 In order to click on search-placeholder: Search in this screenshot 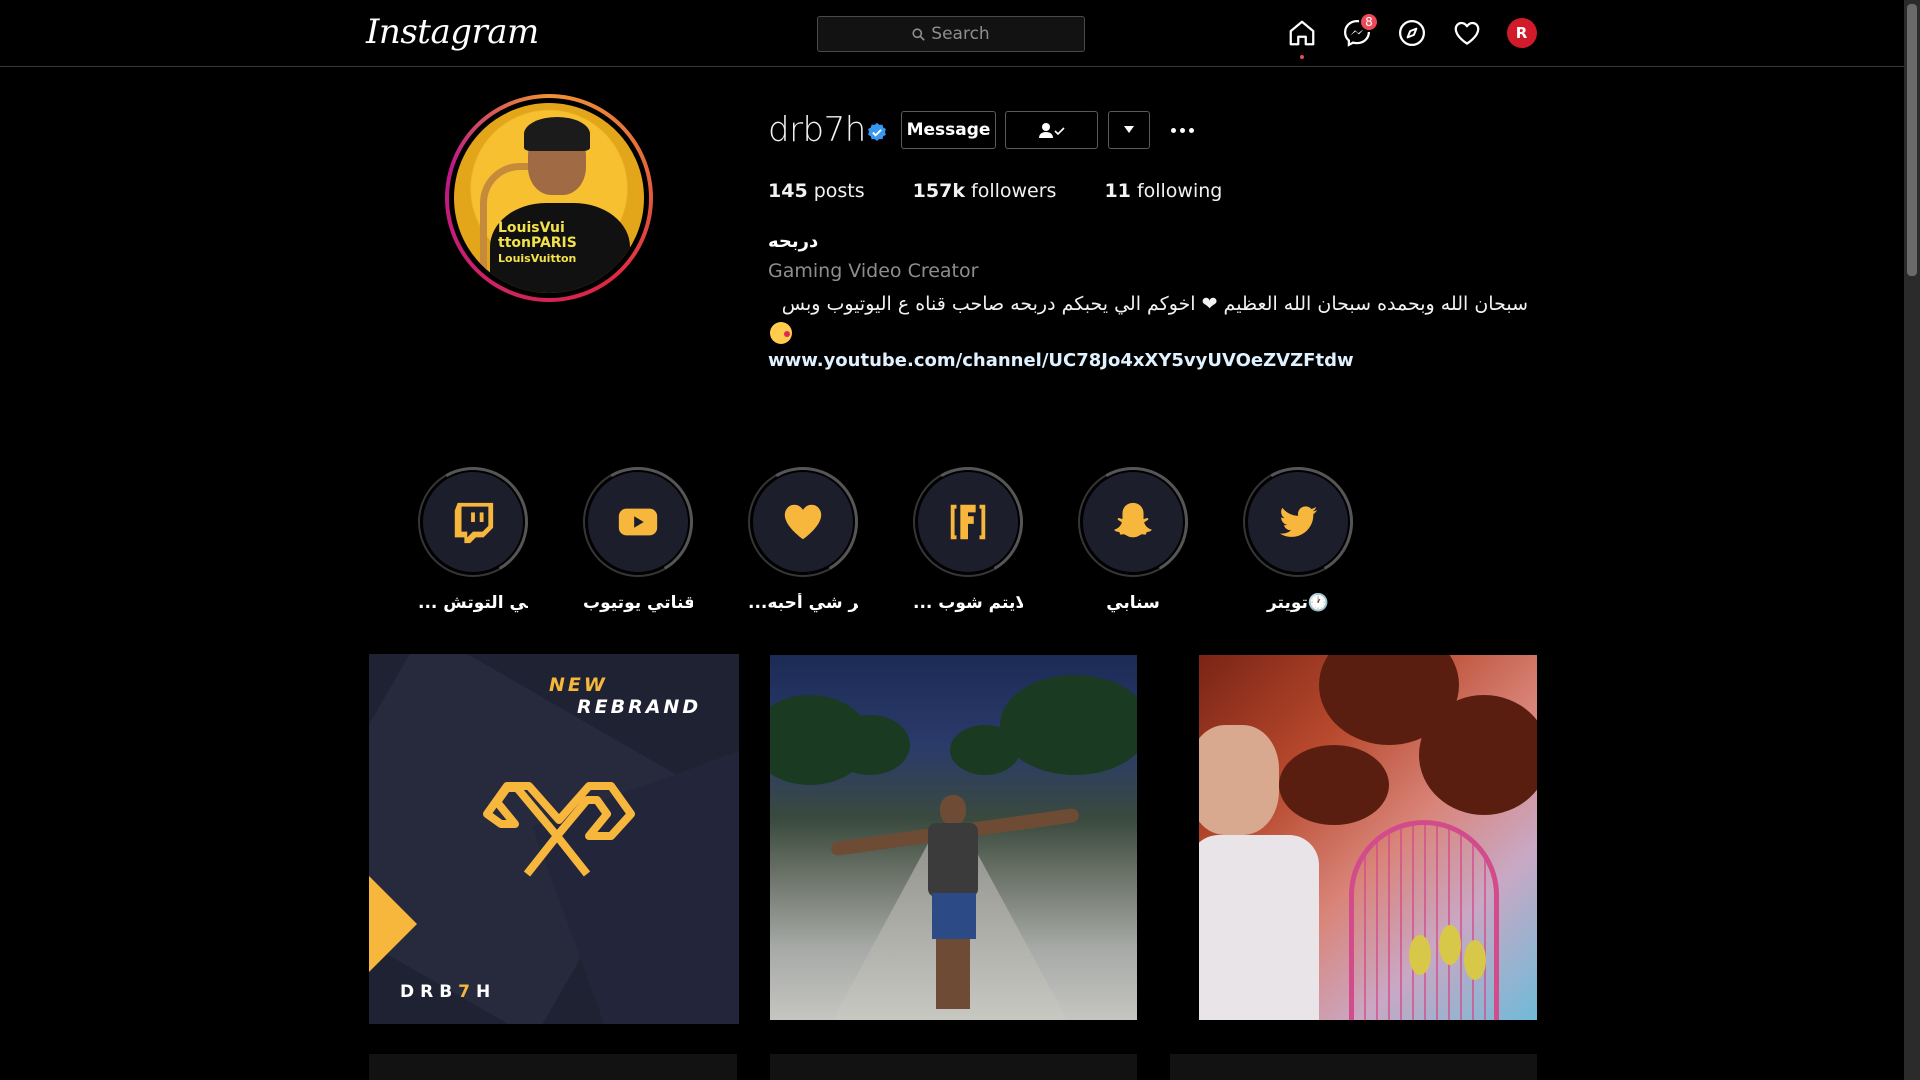, I will do `click(960, 34)`.